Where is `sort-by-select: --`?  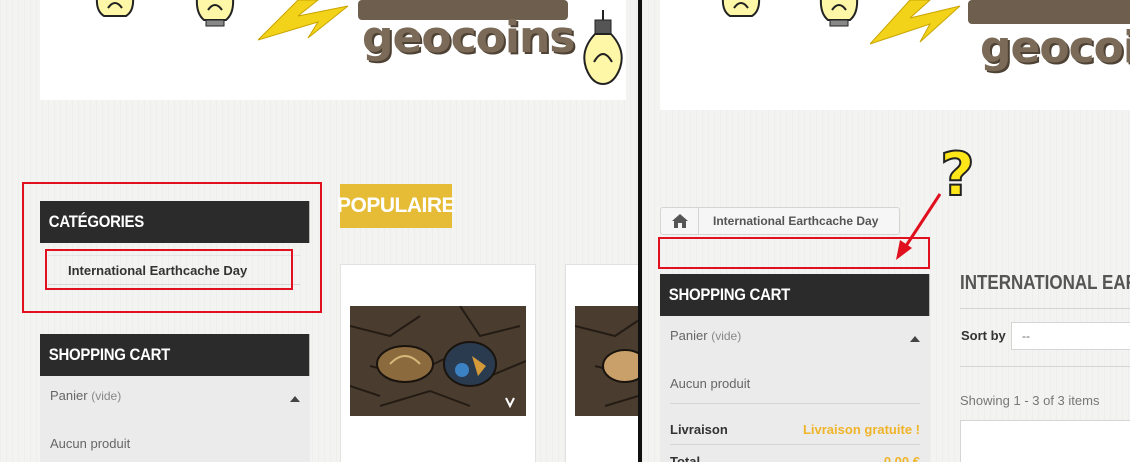
sort-by-select: -- is located at coordinates (1070, 336).